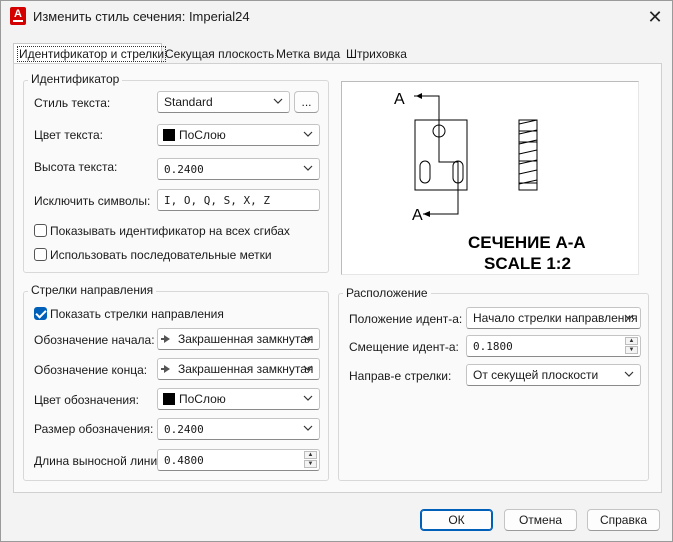 The image size is (673, 542). Describe the element at coordinates (69, 135) in the screenshot. I see `text-color-label: Цвет текста:` at that location.